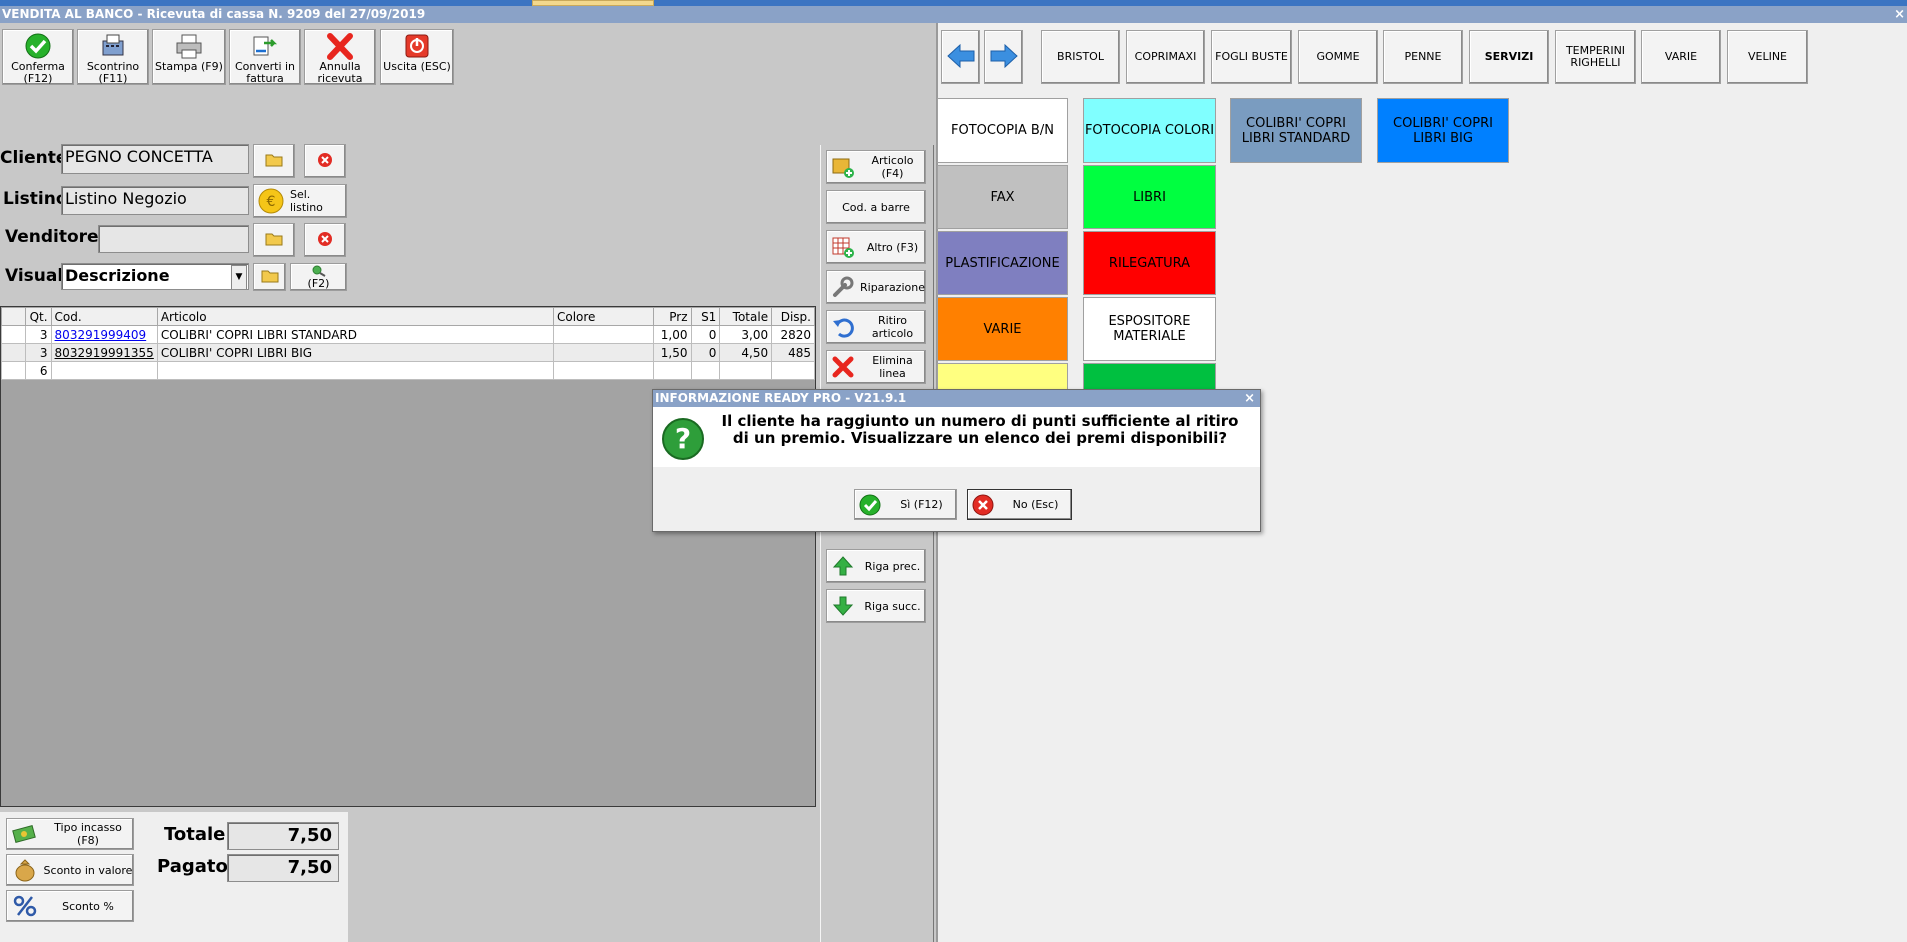 Image resolution: width=1907 pixels, height=942 pixels. I want to click on undo-icon, so click(843, 327).